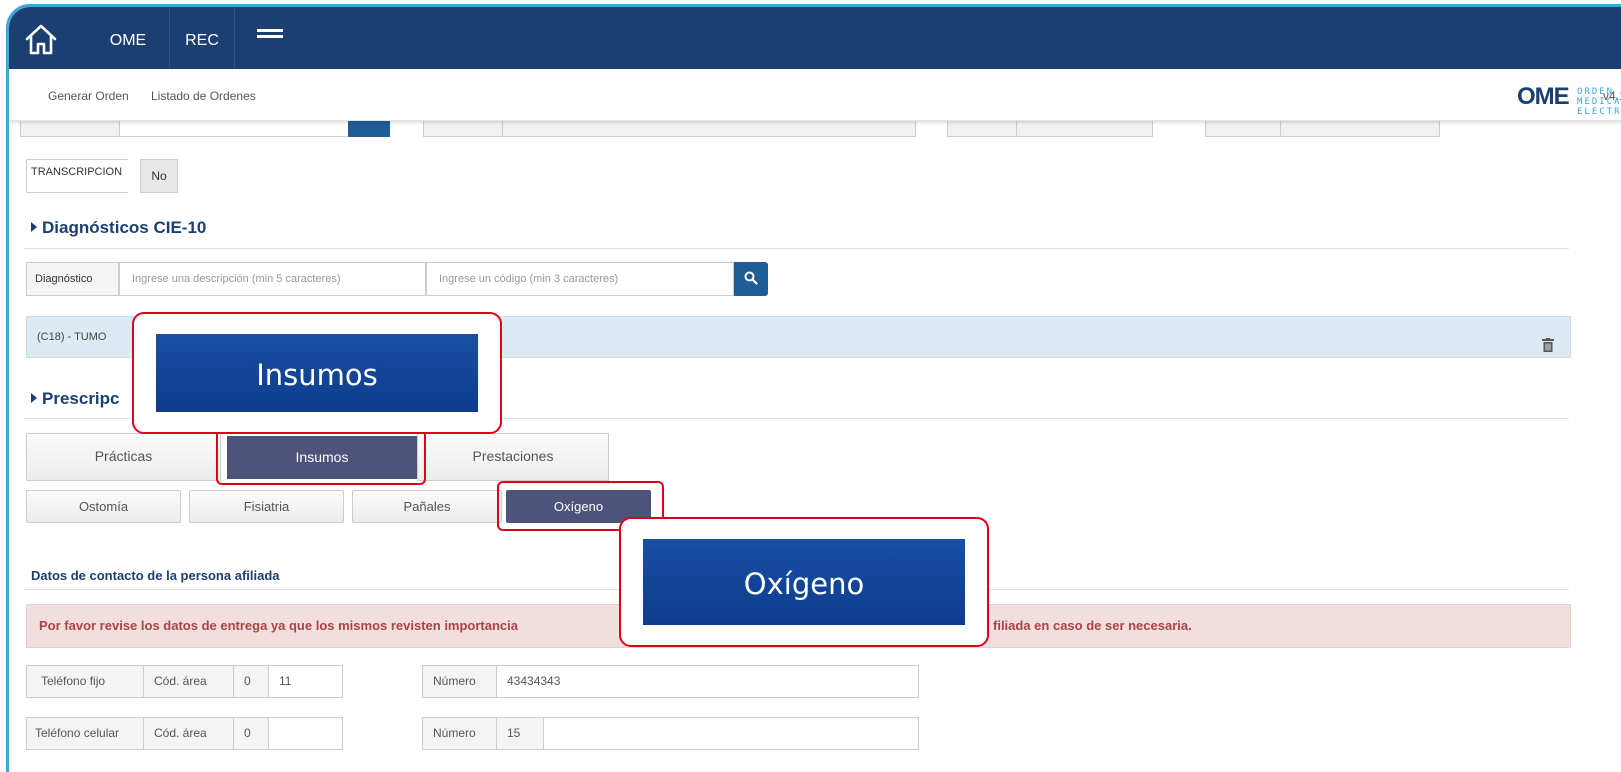  Describe the element at coordinates (85, 733) in the screenshot. I see `telefono-celular-label: Teléfono celular` at that location.